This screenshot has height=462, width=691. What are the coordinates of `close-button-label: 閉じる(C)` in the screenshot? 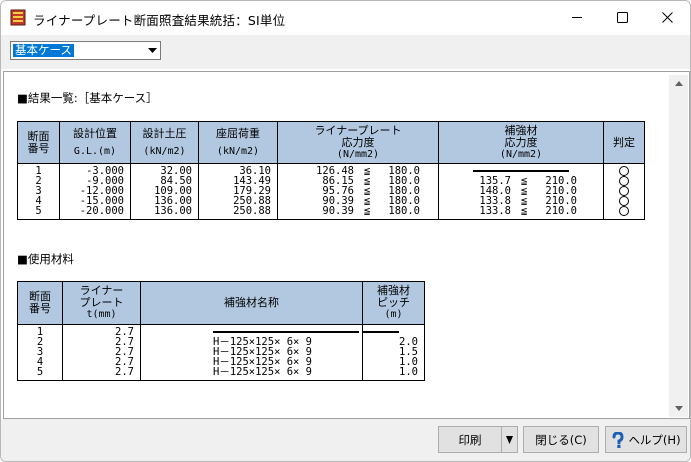 It's located at (561, 439).